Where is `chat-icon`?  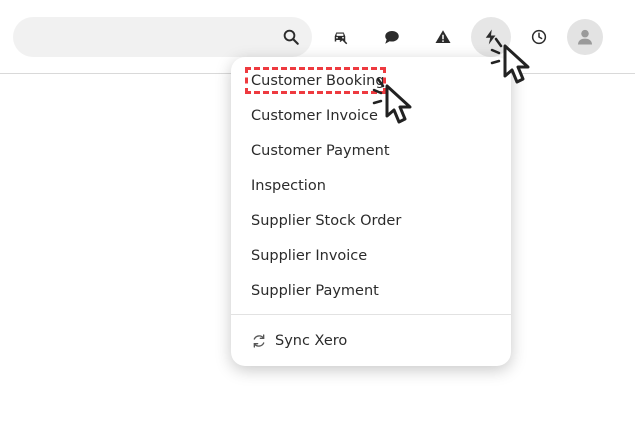
chat-icon is located at coordinates (392, 37).